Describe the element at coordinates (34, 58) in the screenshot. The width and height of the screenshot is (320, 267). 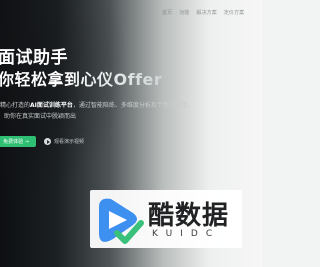
I see `hero-title: 面试助手` at that location.